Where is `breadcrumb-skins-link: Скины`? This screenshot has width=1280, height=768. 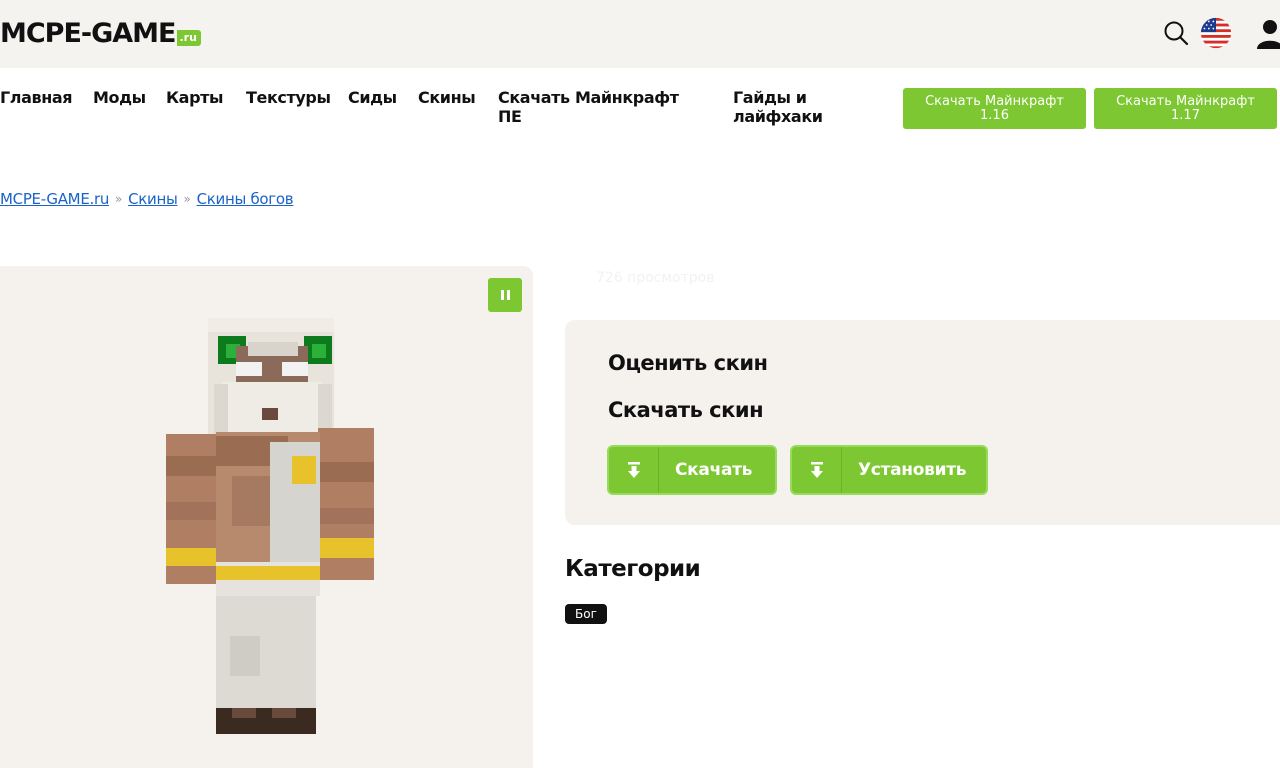 breadcrumb-skins-link: Скины is located at coordinates (153, 199).